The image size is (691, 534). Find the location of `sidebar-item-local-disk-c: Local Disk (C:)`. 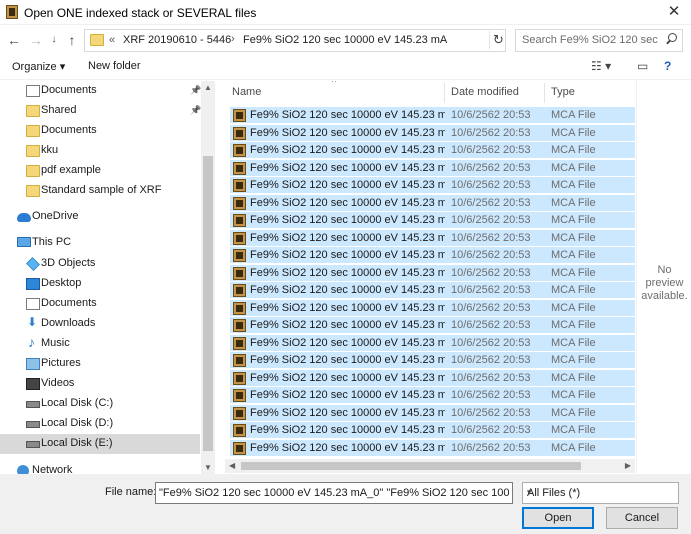

sidebar-item-local-disk-c: Local Disk (C:) is located at coordinates (100, 404).